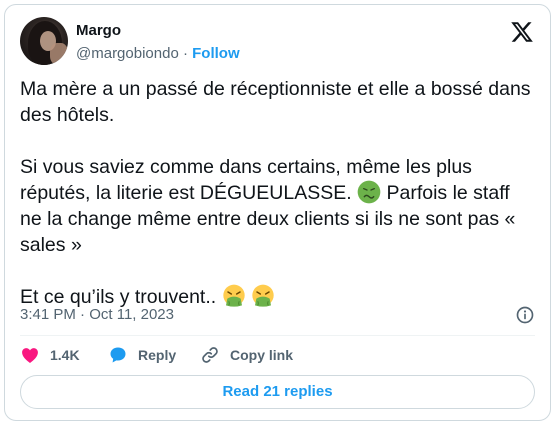 The height and width of the screenshot is (428, 557). I want to click on follow-button: Follow, so click(216, 53).